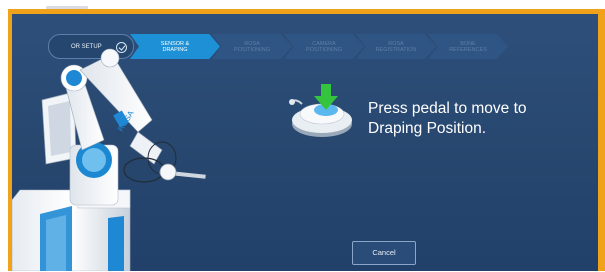  I want to click on step-camera-positioning: CAMERA POSITIONING, so click(324, 46).